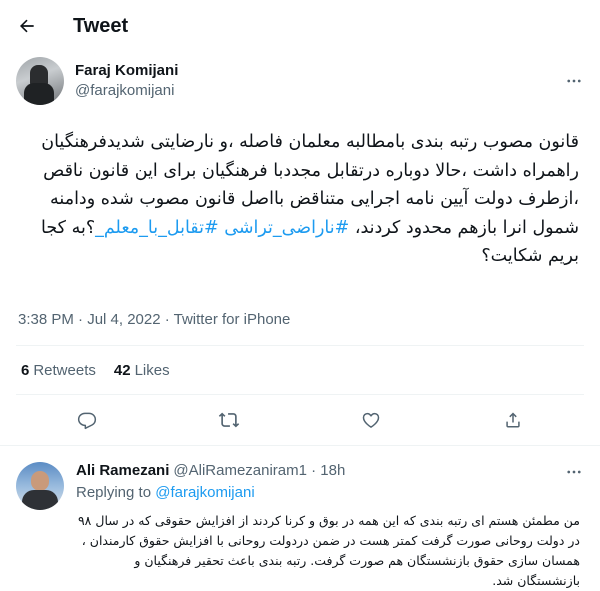  Describe the element at coordinates (319, 91) in the screenshot. I see `author-handle: @farajkomijani` at that location.